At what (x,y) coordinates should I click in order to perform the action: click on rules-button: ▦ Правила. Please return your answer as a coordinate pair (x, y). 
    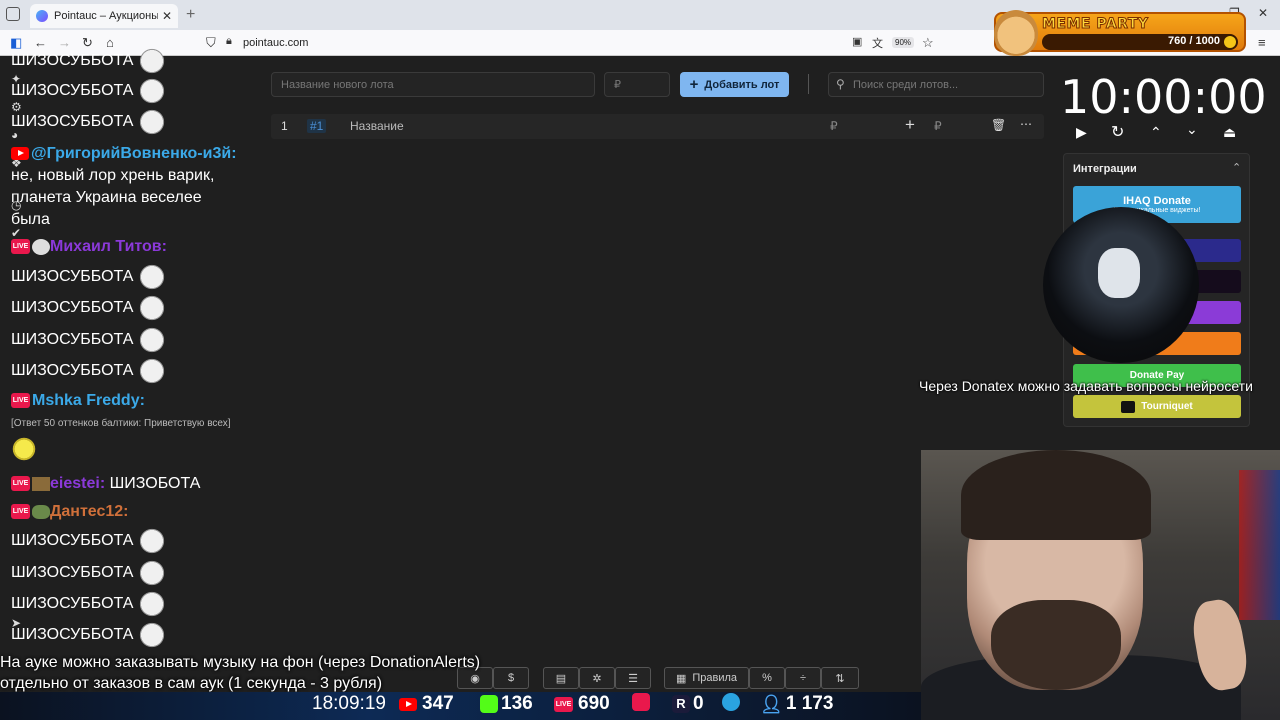
    Looking at the image, I should click on (706, 678).